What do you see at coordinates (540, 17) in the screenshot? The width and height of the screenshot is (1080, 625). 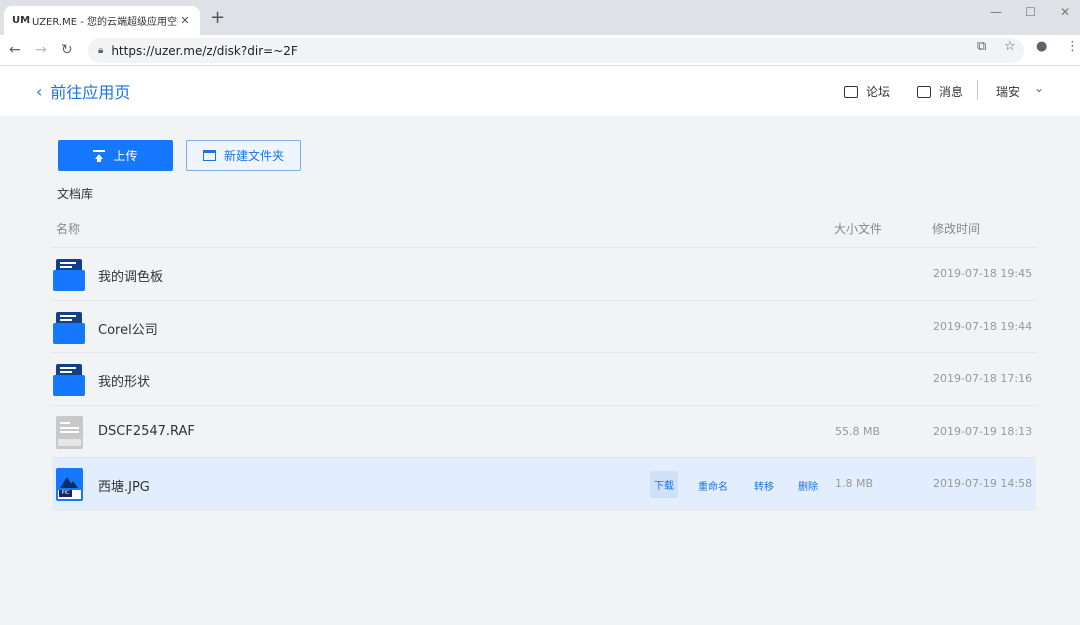 I see `browser-tab-bar: UM UZER.ME - 您的云端超级应用空间 ✕ + — ☐ ✕` at bounding box center [540, 17].